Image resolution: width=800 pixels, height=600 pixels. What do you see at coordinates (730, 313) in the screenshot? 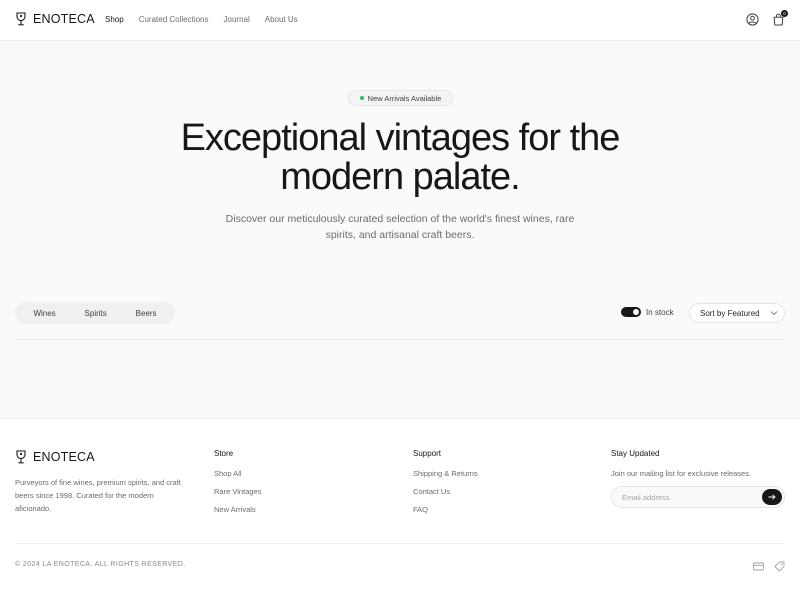
I see `sort-label: Sort by Featured` at bounding box center [730, 313].